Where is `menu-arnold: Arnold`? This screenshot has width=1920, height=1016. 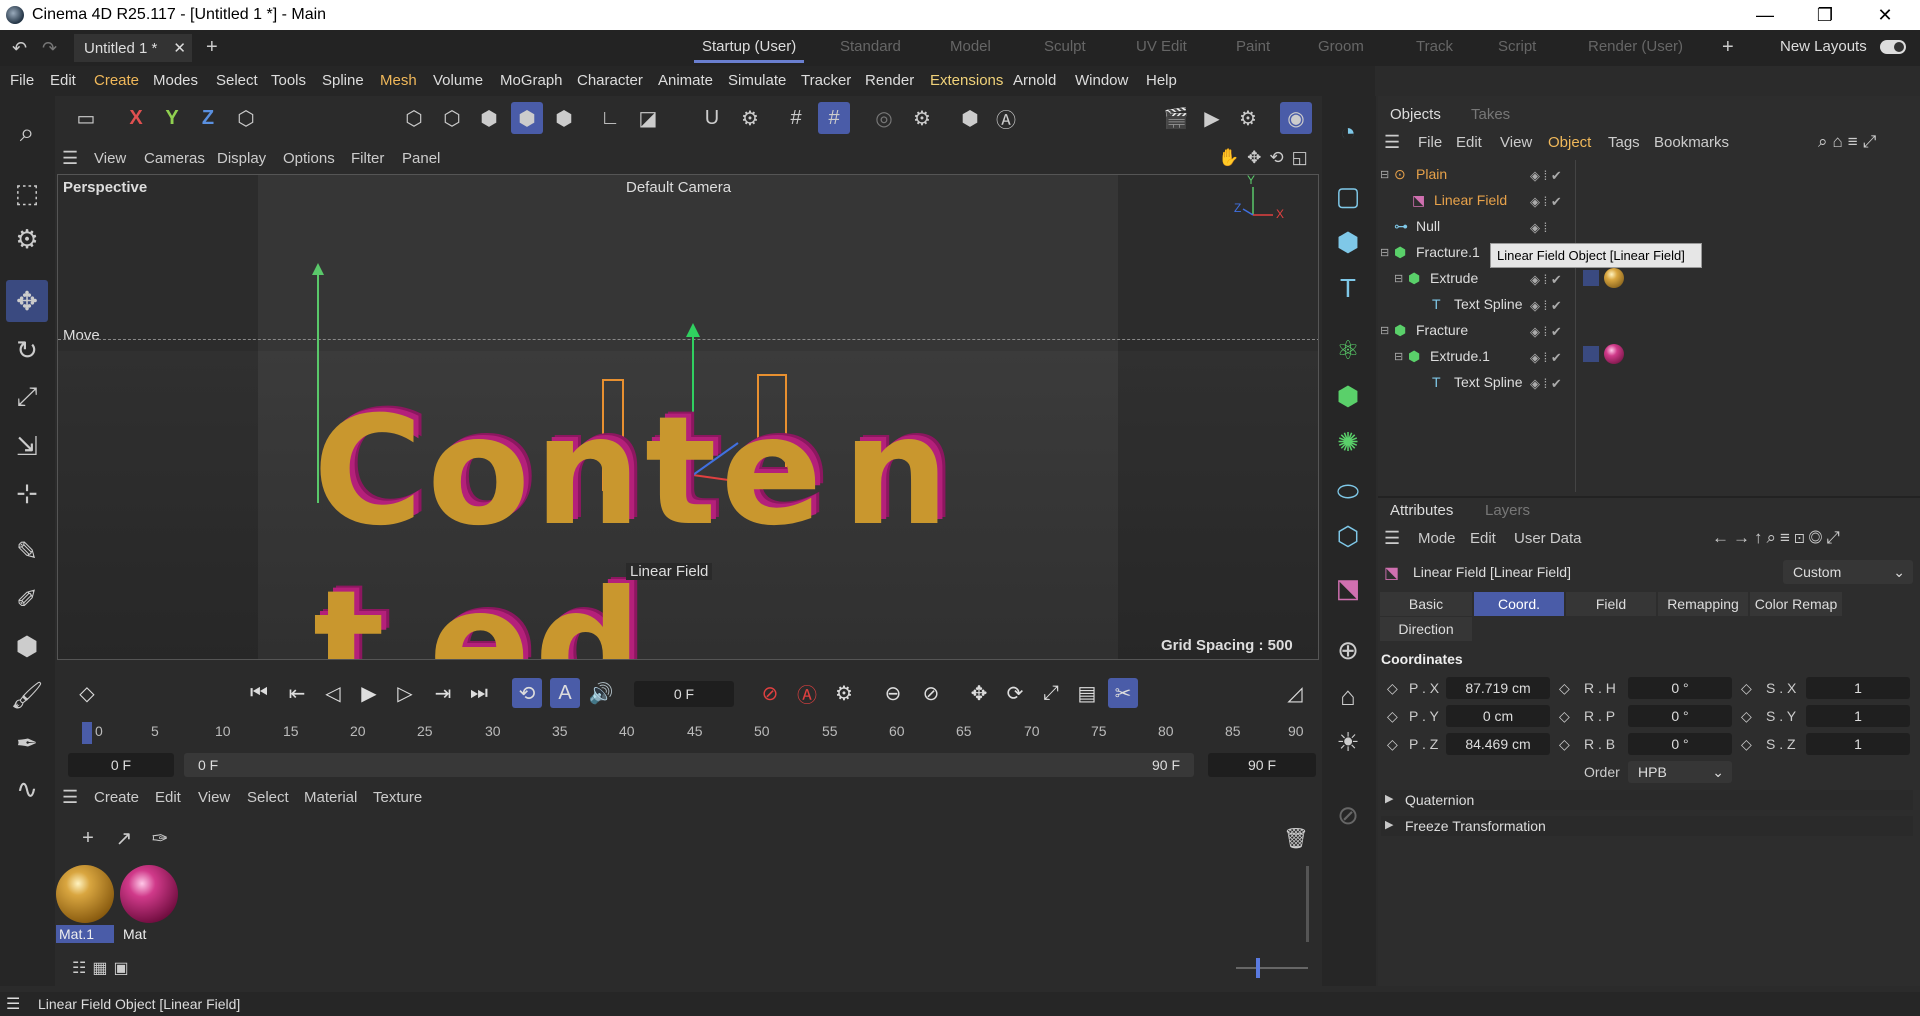 menu-arnold: Arnold is located at coordinates (1034, 80).